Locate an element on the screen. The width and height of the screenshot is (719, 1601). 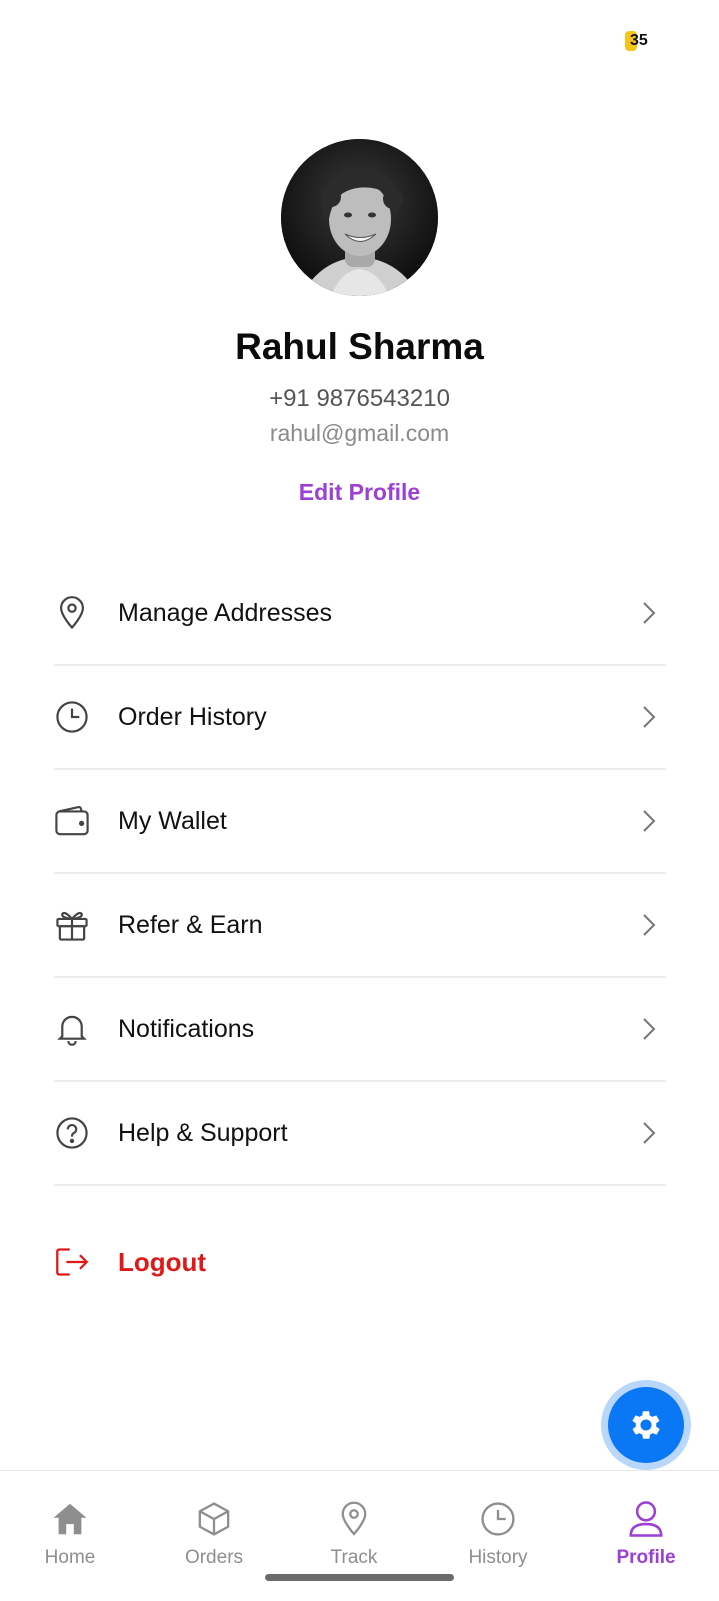
avatar-photo is located at coordinates (359, 217).